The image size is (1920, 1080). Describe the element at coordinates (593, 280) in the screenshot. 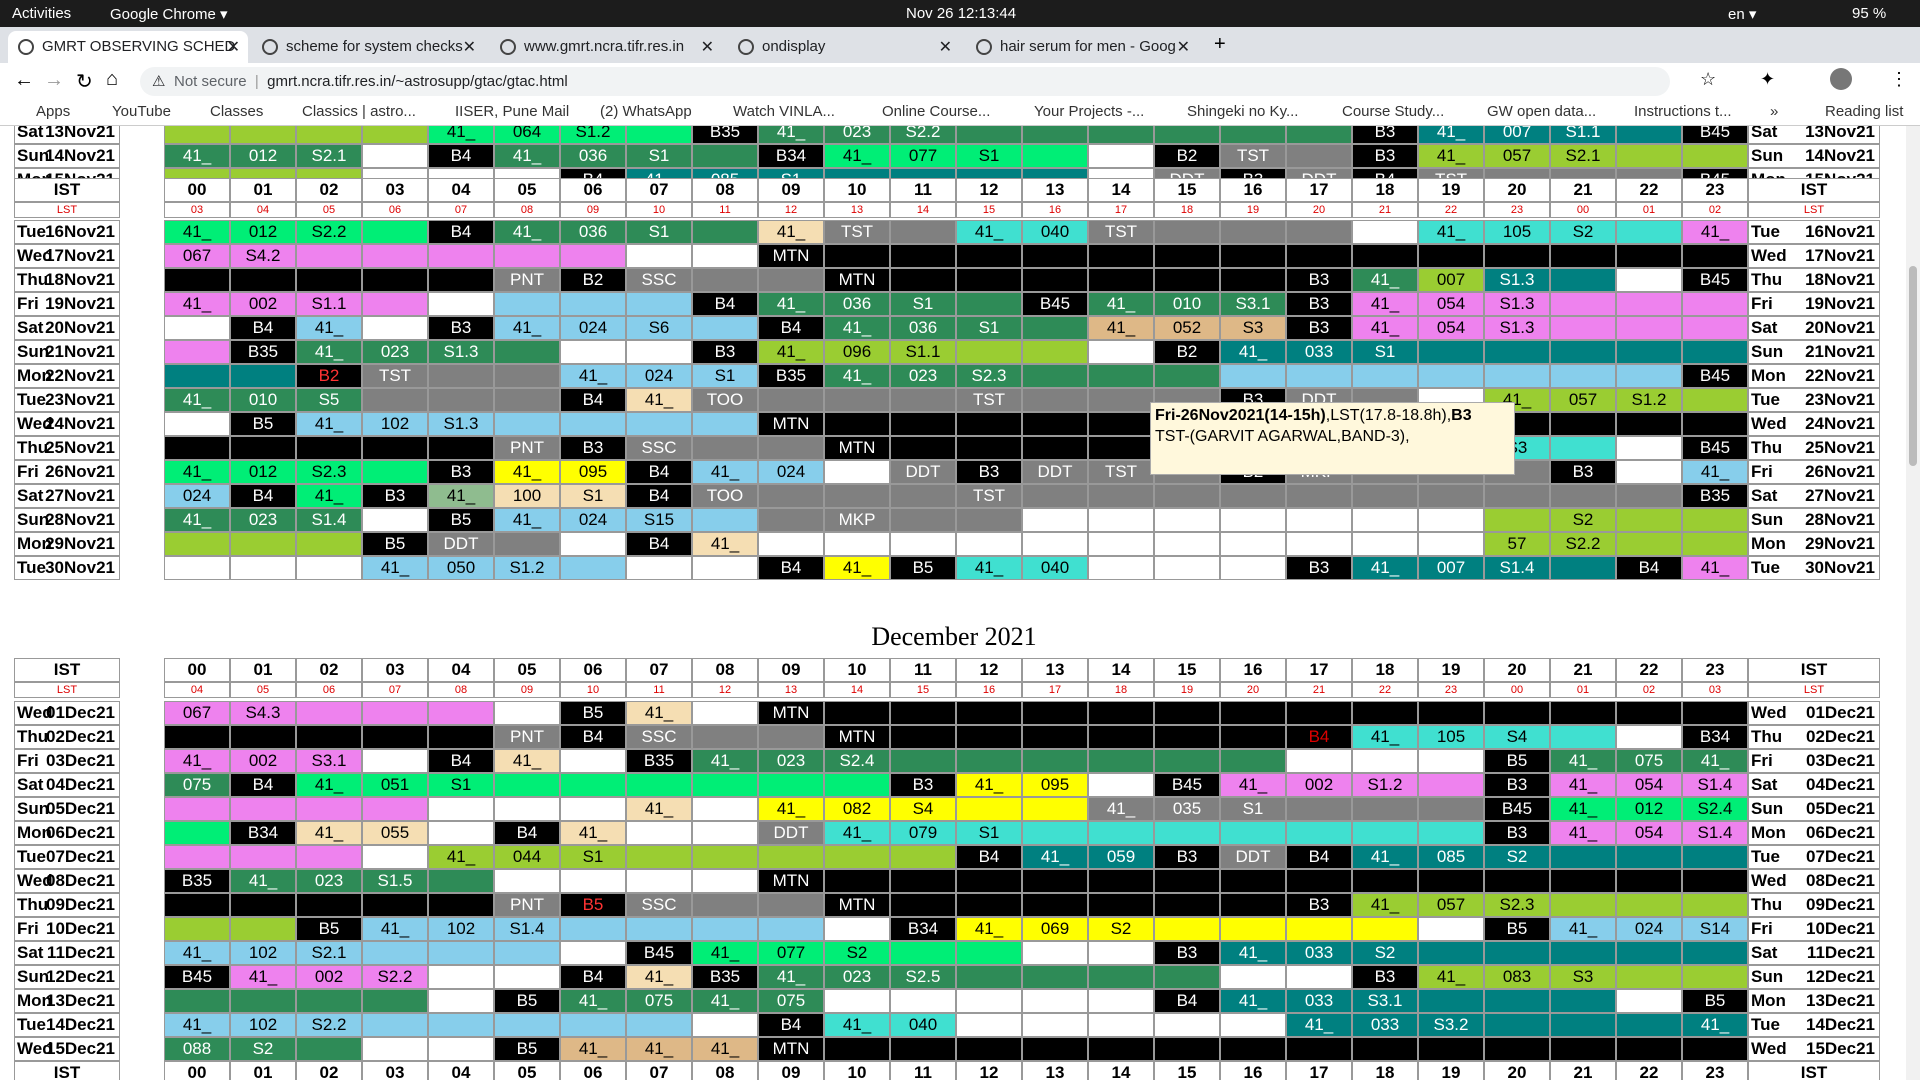

I see `slot-cell: B2` at that location.